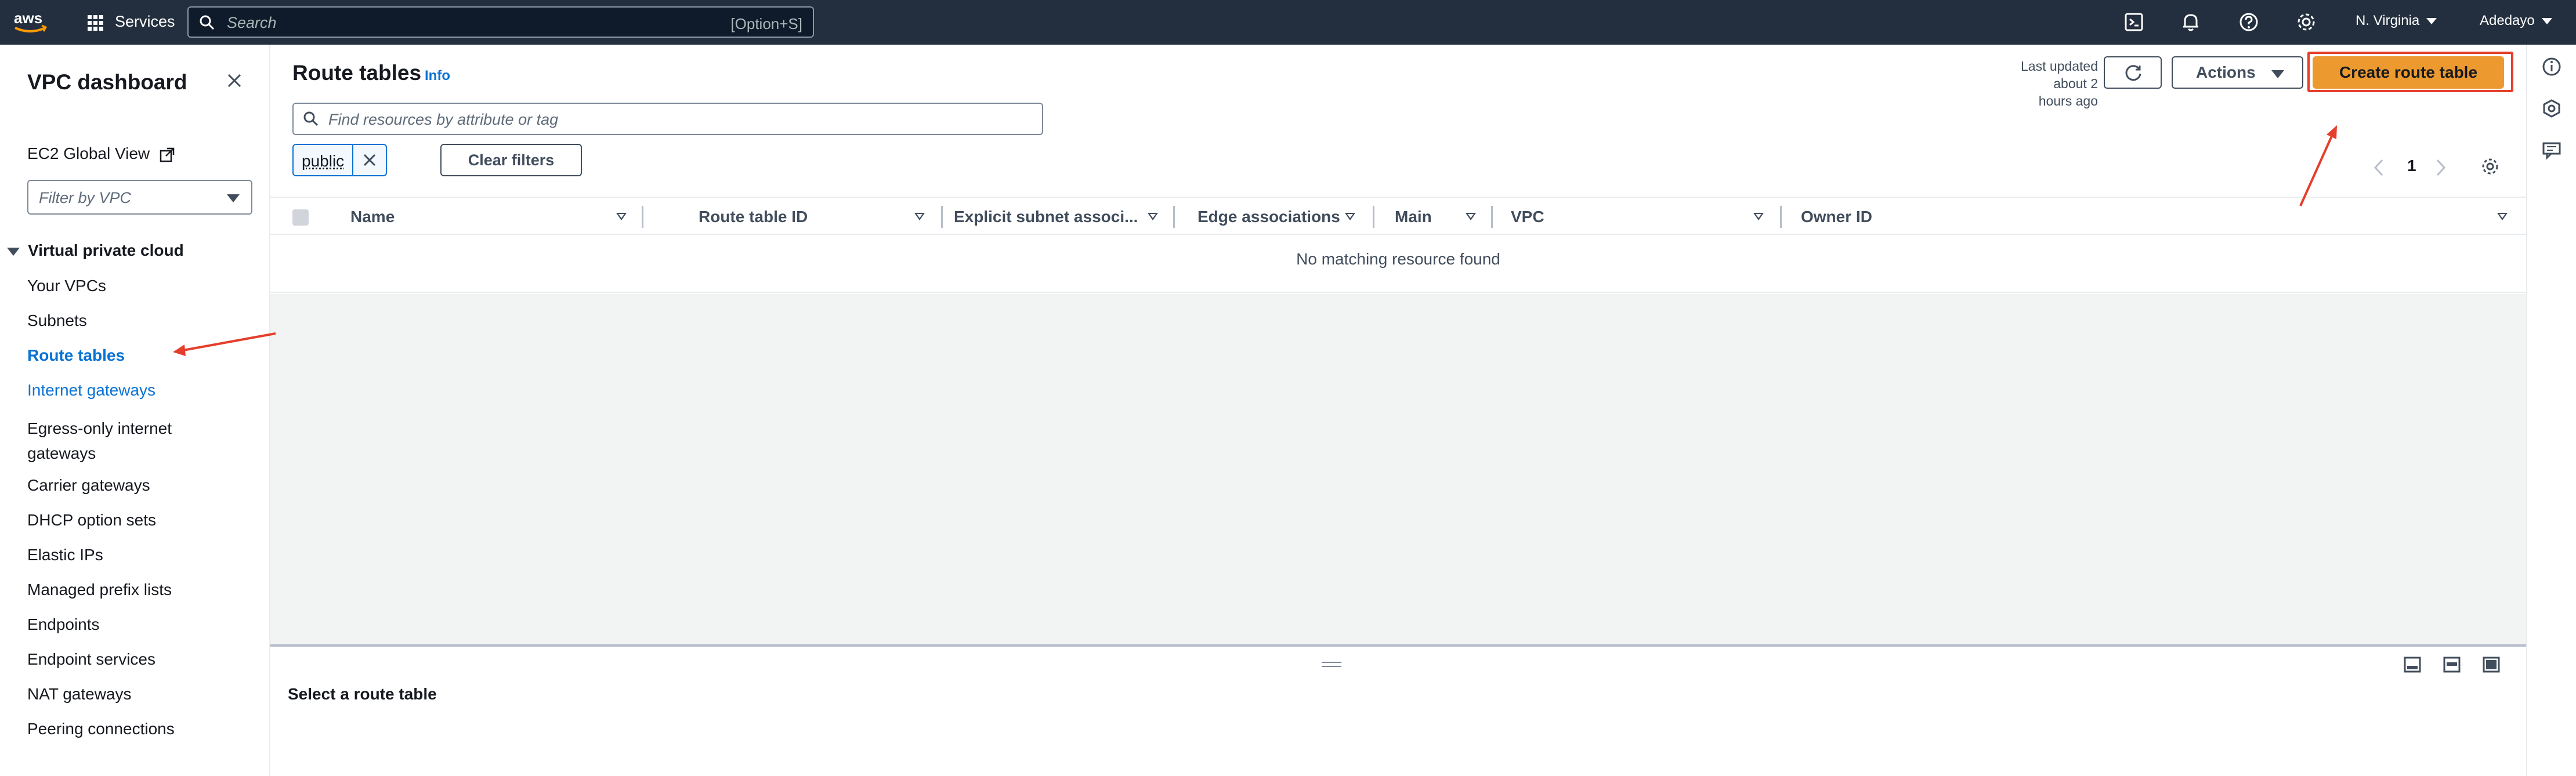  What do you see at coordinates (2551, 108) in the screenshot?
I see `explore-icon` at bounding box center [2551, 108].